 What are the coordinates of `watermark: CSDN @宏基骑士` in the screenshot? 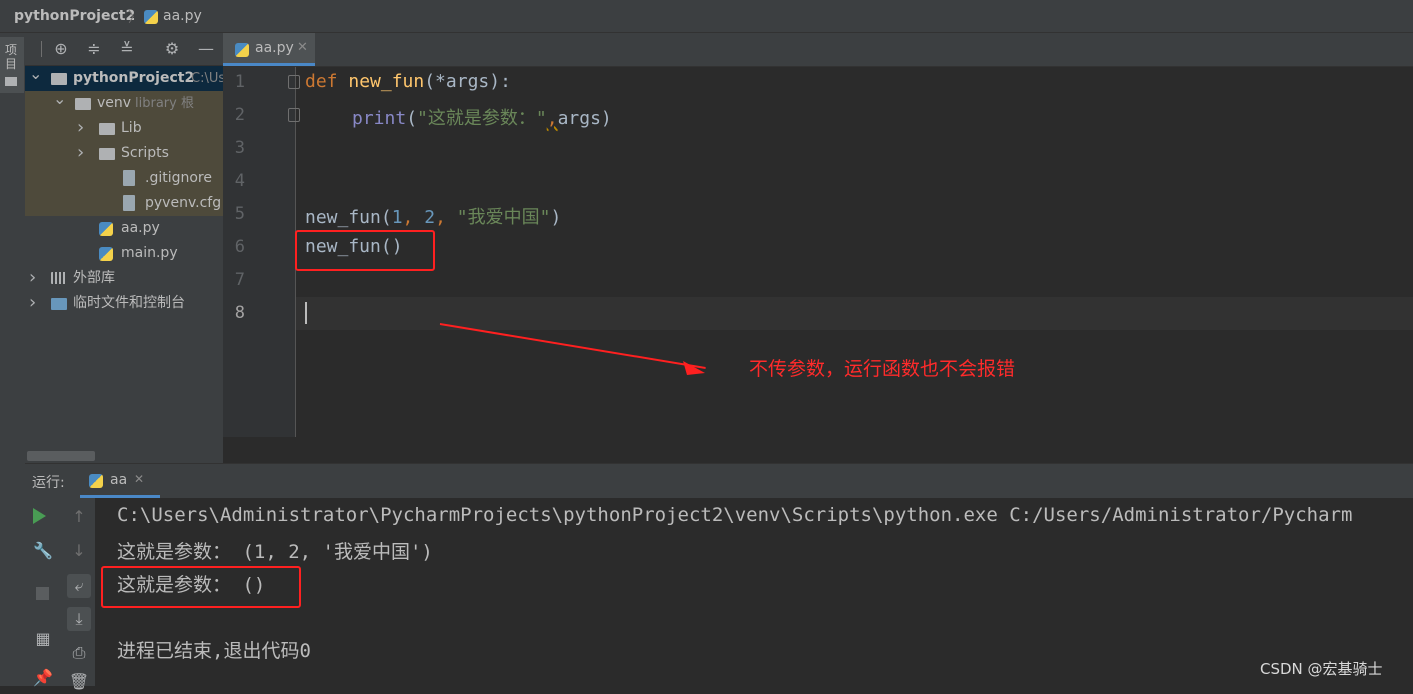 It's located at (1321, 669).